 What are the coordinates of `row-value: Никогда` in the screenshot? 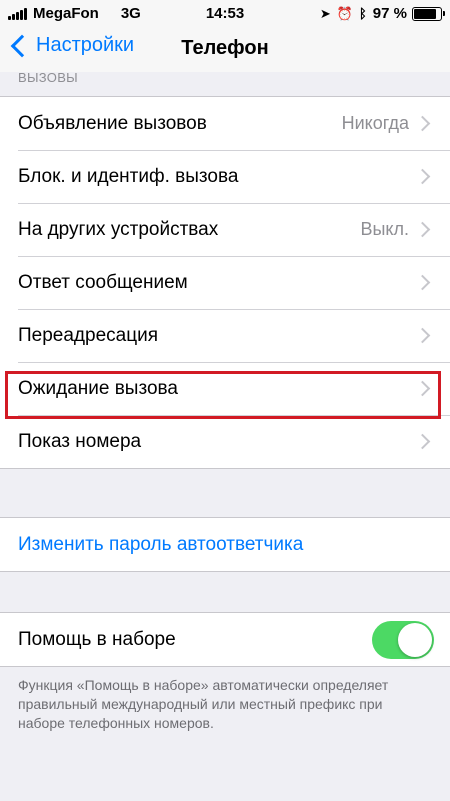 It's located at (375, 123).